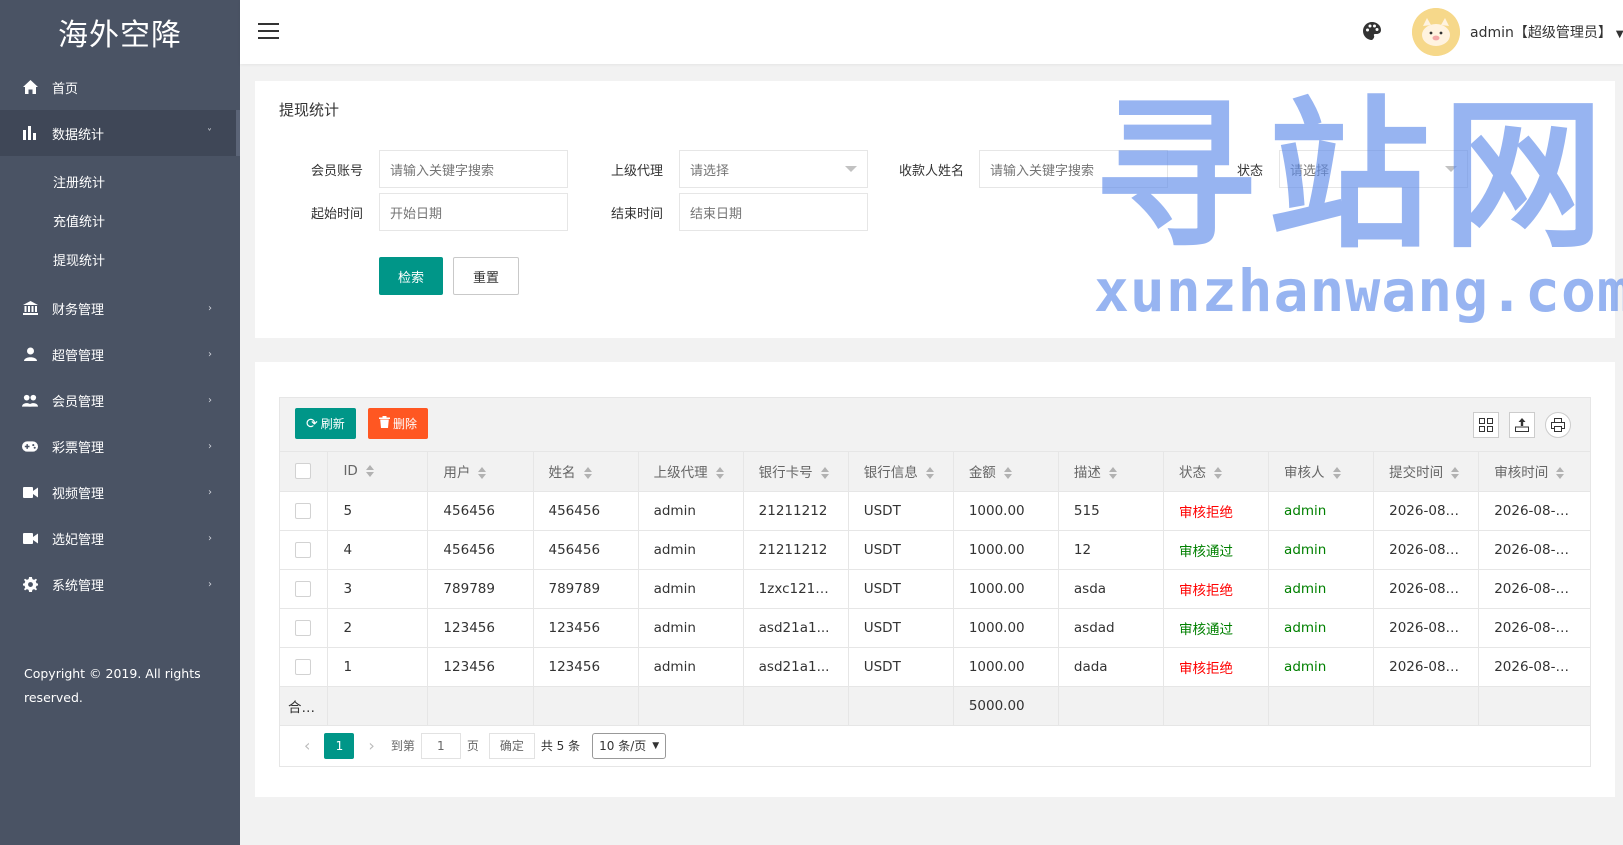 The width and height of the screenshot is (1623, 845). Describe the element at coordinates (1373, 32) in the screenshot. I see `palette-icon` at that location.